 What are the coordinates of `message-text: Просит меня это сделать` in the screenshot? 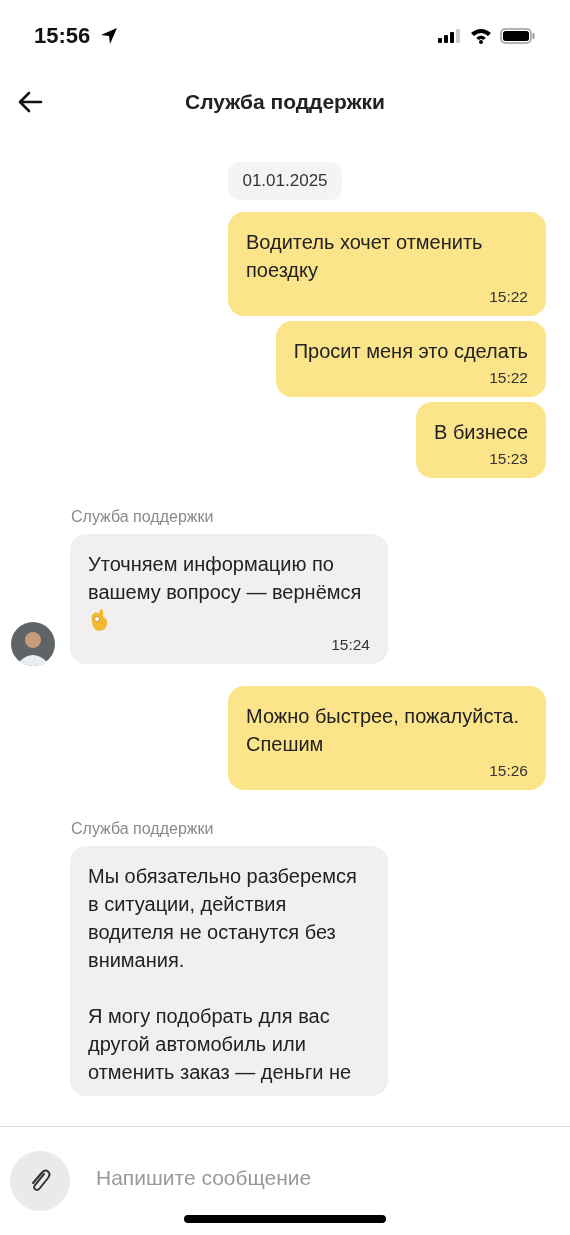 It's located at (410, 351).